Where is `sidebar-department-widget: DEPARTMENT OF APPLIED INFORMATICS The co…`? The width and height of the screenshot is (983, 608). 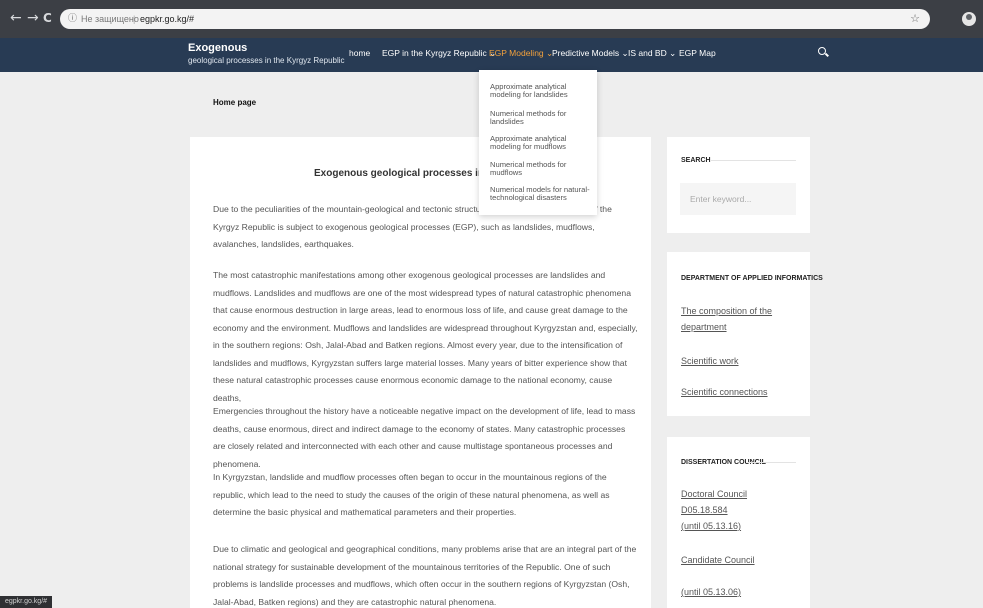
sidebar-department-widget: DEPARTMENT OF APPLIED INFORMATICS The co… is located at coordinates (745, 334).